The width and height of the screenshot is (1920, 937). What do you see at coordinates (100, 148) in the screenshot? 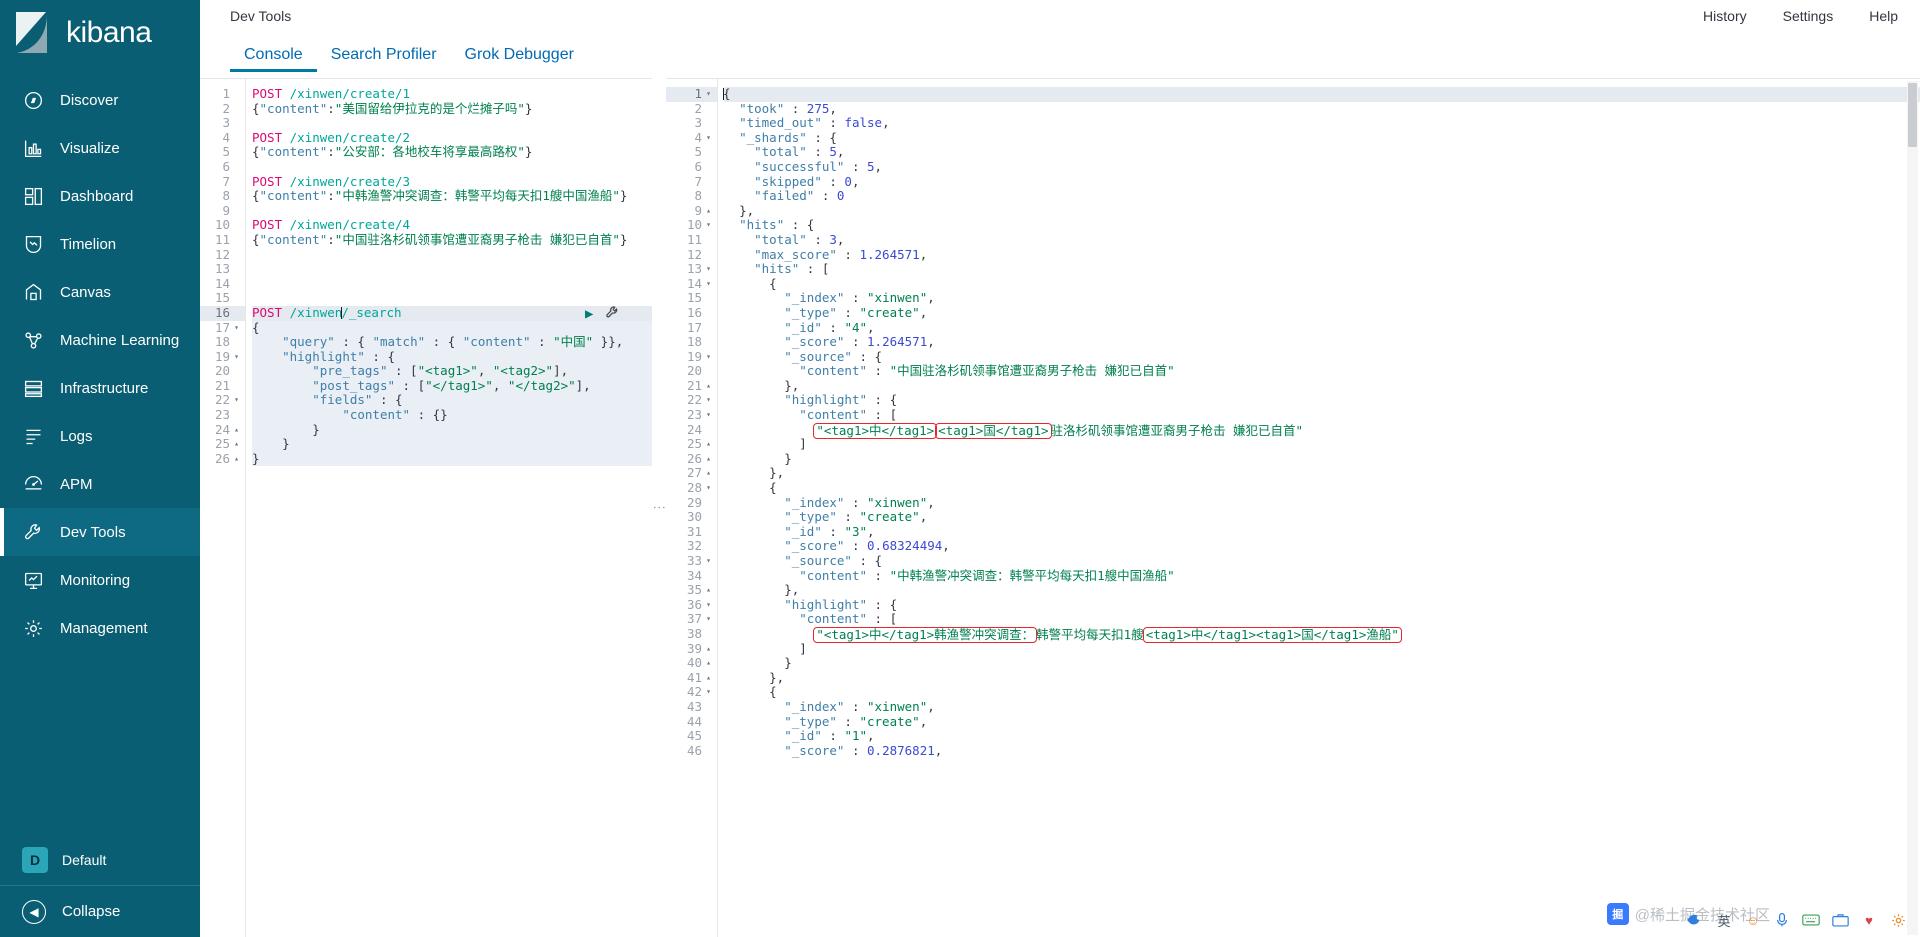
I see `sidebar-item-visualize: Visualize` at bounding box center [100, 148].